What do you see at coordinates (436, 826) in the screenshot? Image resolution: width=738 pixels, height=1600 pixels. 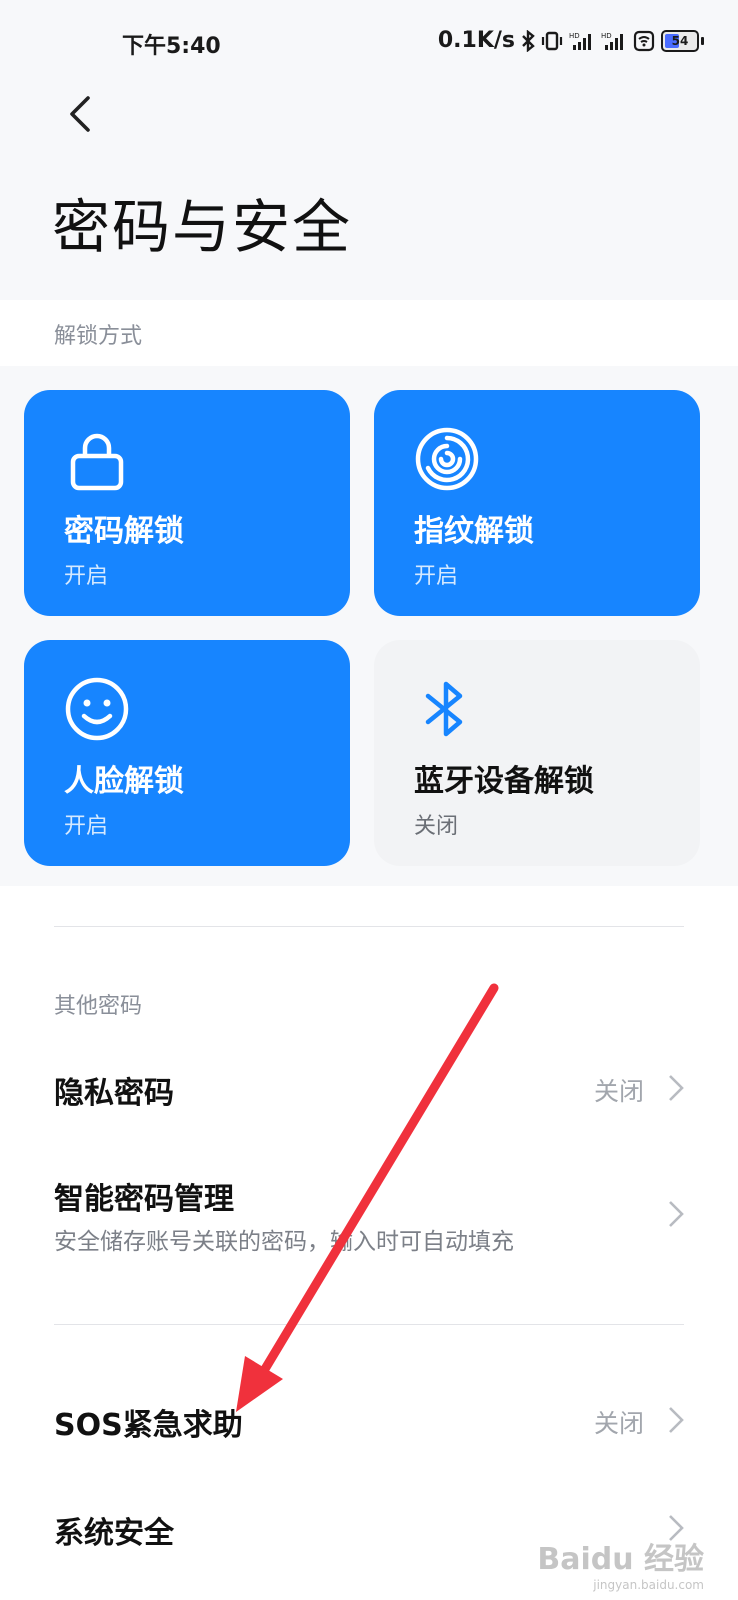 I see `tile-status: 关闭` at bounding box center [436, 826].